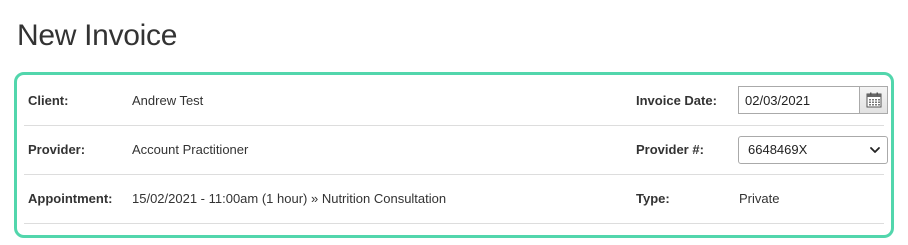  What do you see at coordinates (798, 100) in the screenshot?
I see `invoice-date-input` at bounding box center [798, 100].